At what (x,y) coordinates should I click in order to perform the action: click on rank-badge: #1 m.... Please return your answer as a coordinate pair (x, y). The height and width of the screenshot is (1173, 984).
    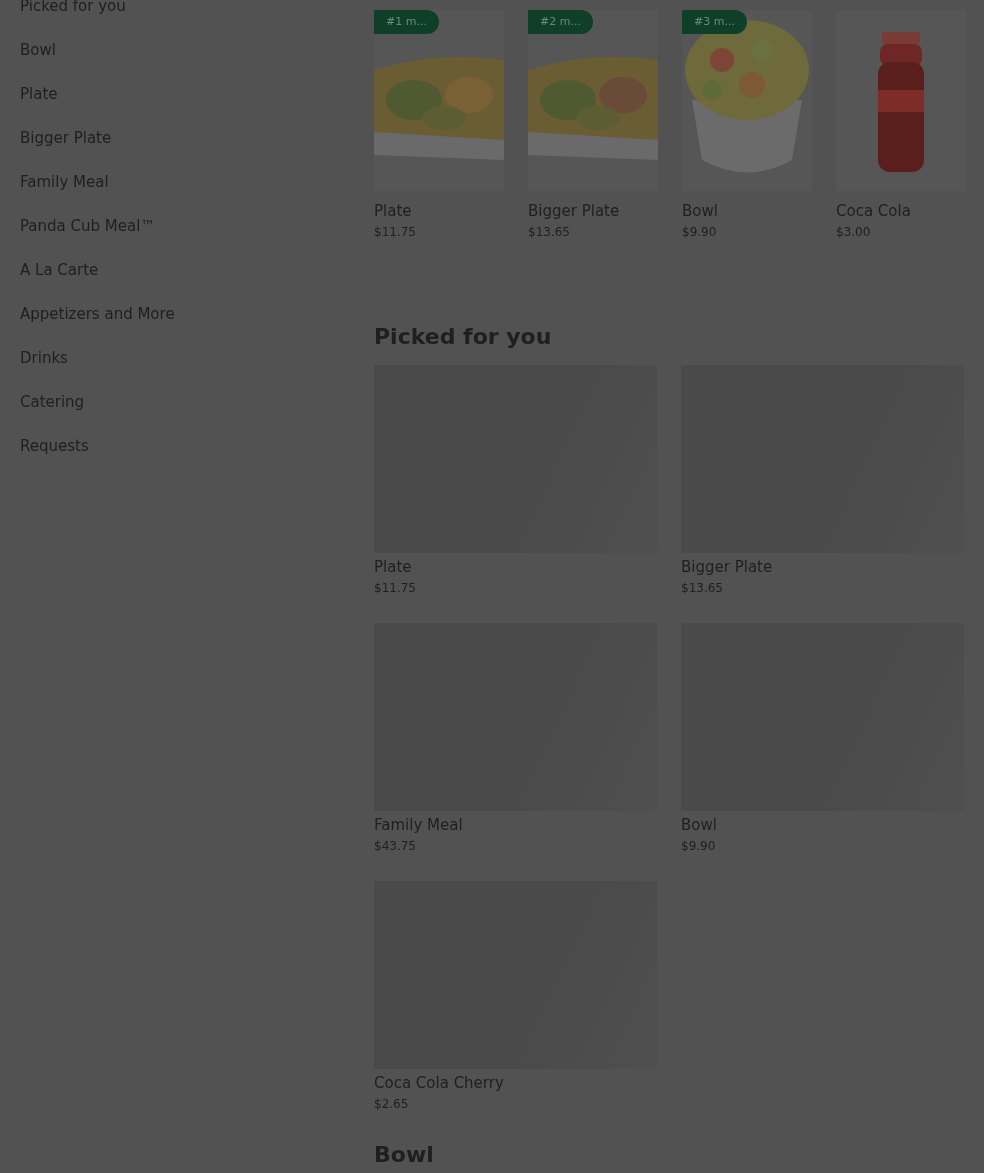
    Looking at the image, I should click on (406, 22).